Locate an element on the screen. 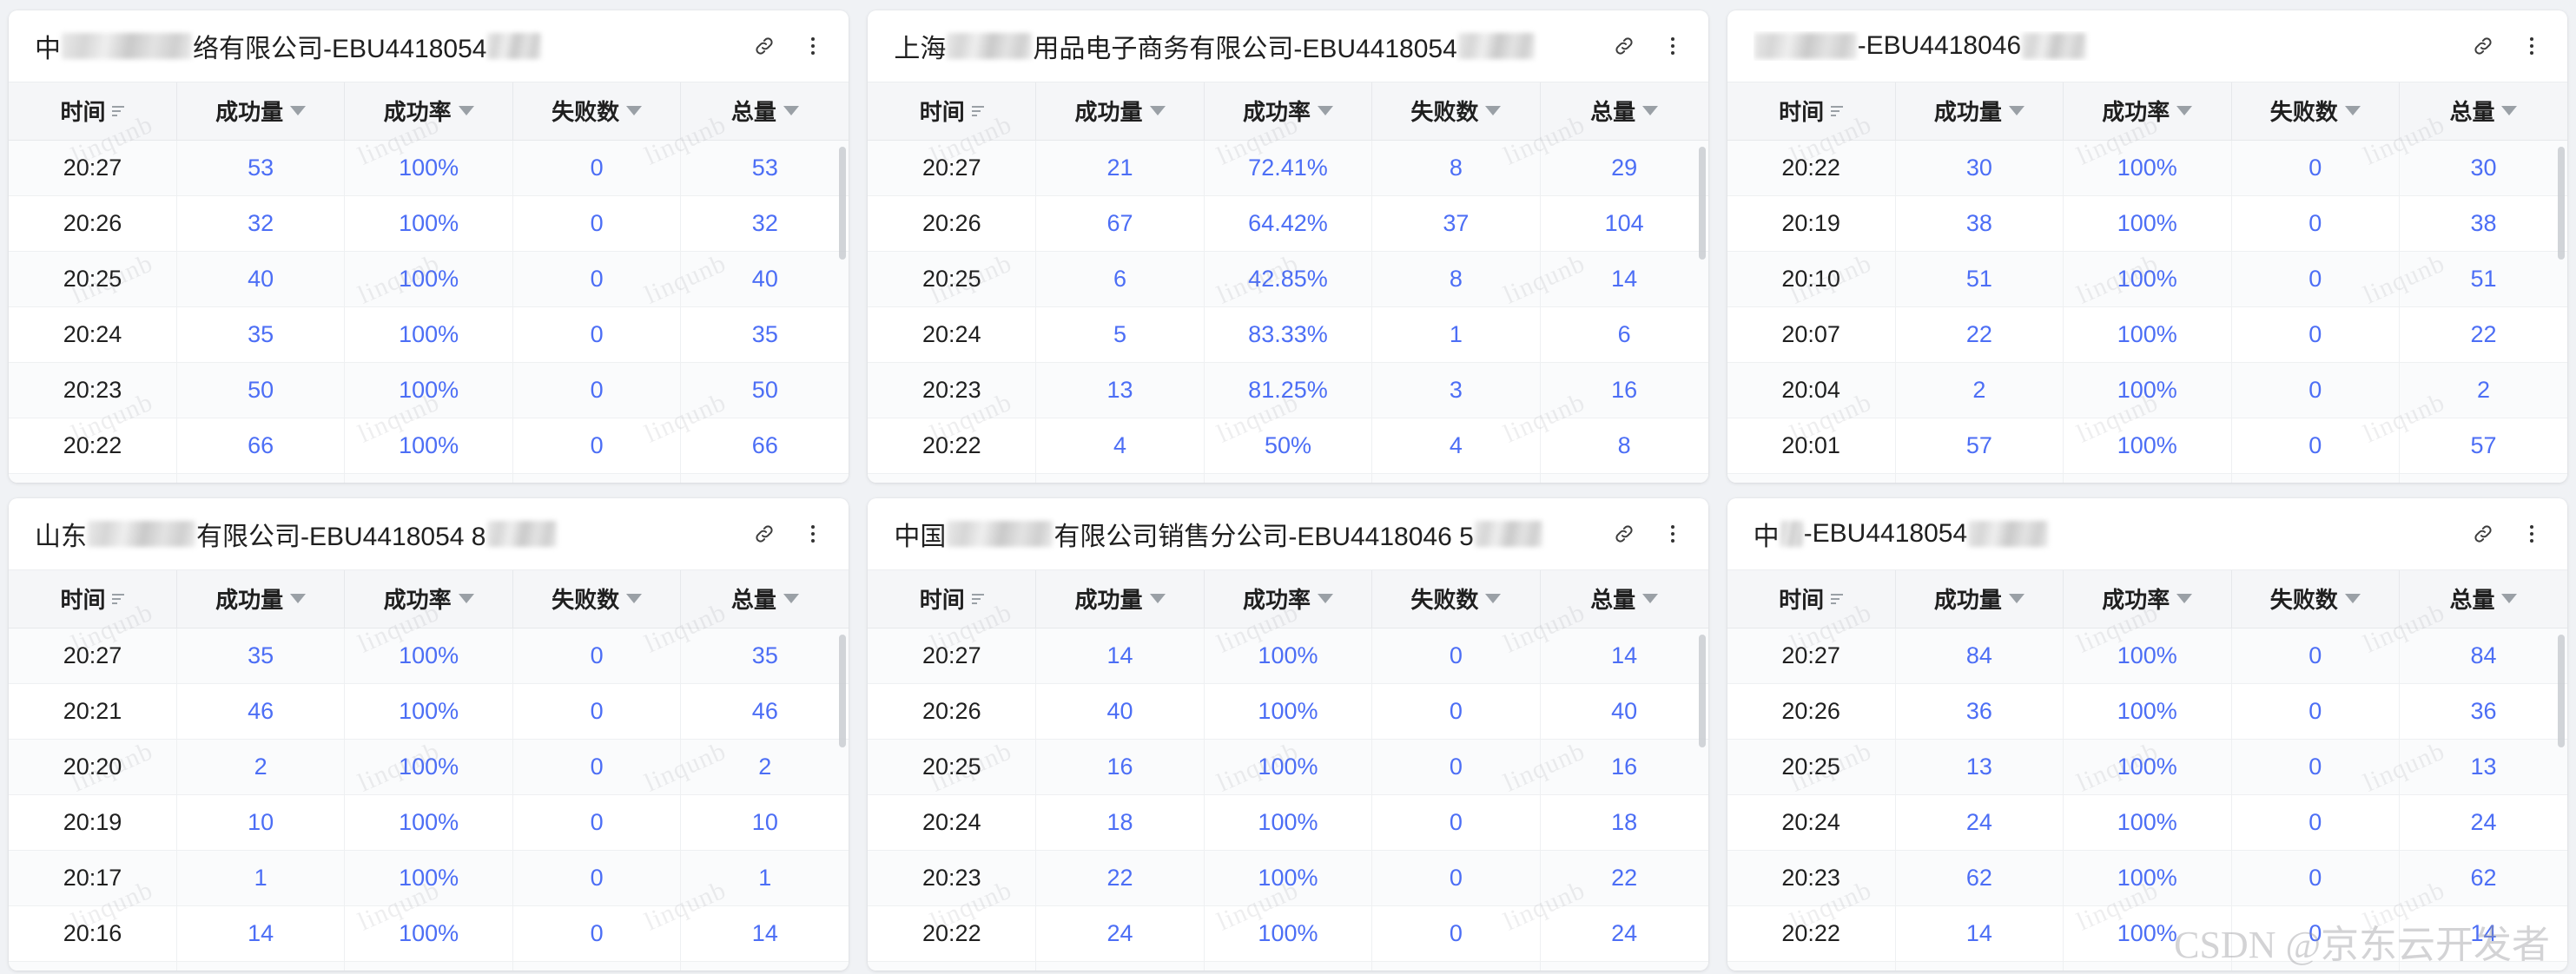  table-row: 20:24 24 100% 0 24 is located at coordinates (2147, 822).